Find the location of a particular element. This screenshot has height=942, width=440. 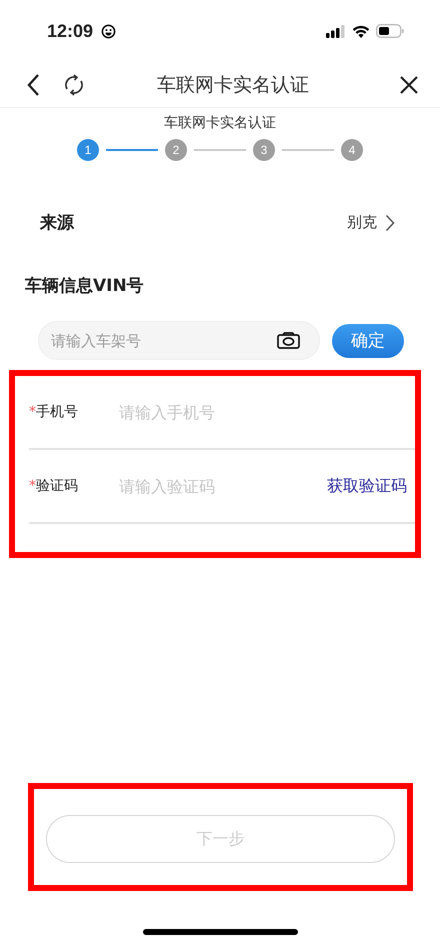

step-indicator: 4 is located at coordinates (352, 150).